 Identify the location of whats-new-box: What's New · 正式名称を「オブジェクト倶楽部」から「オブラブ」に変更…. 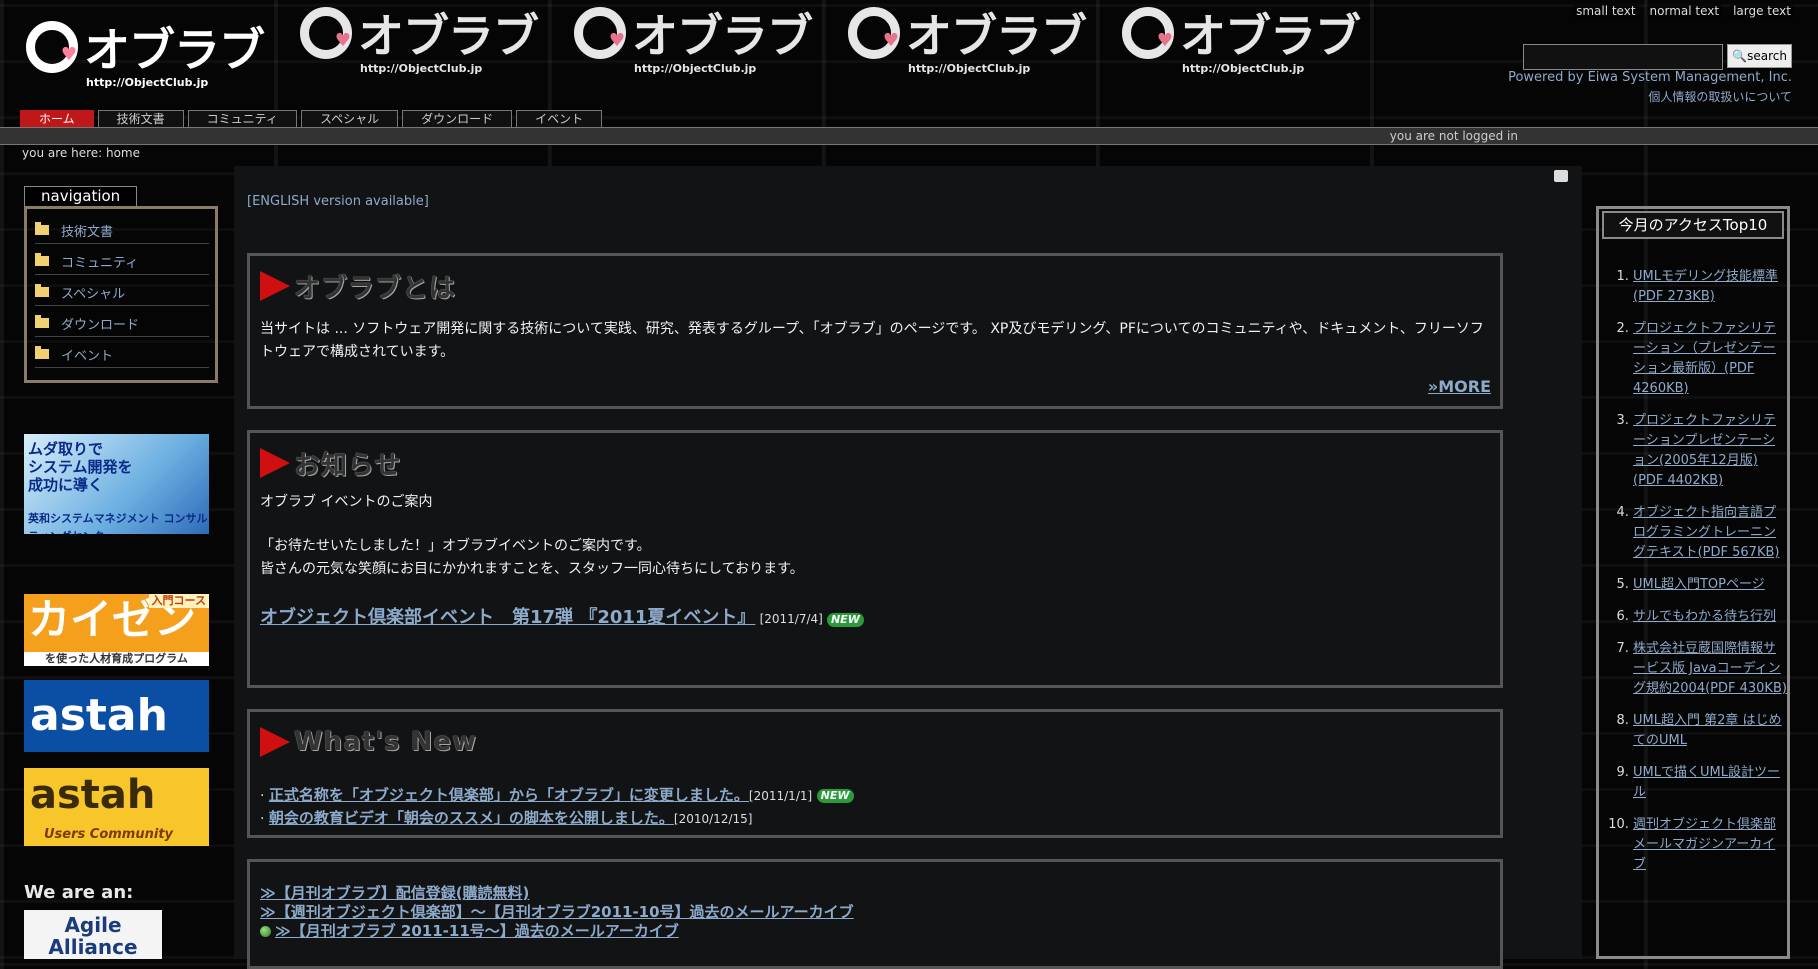
(875, 773).